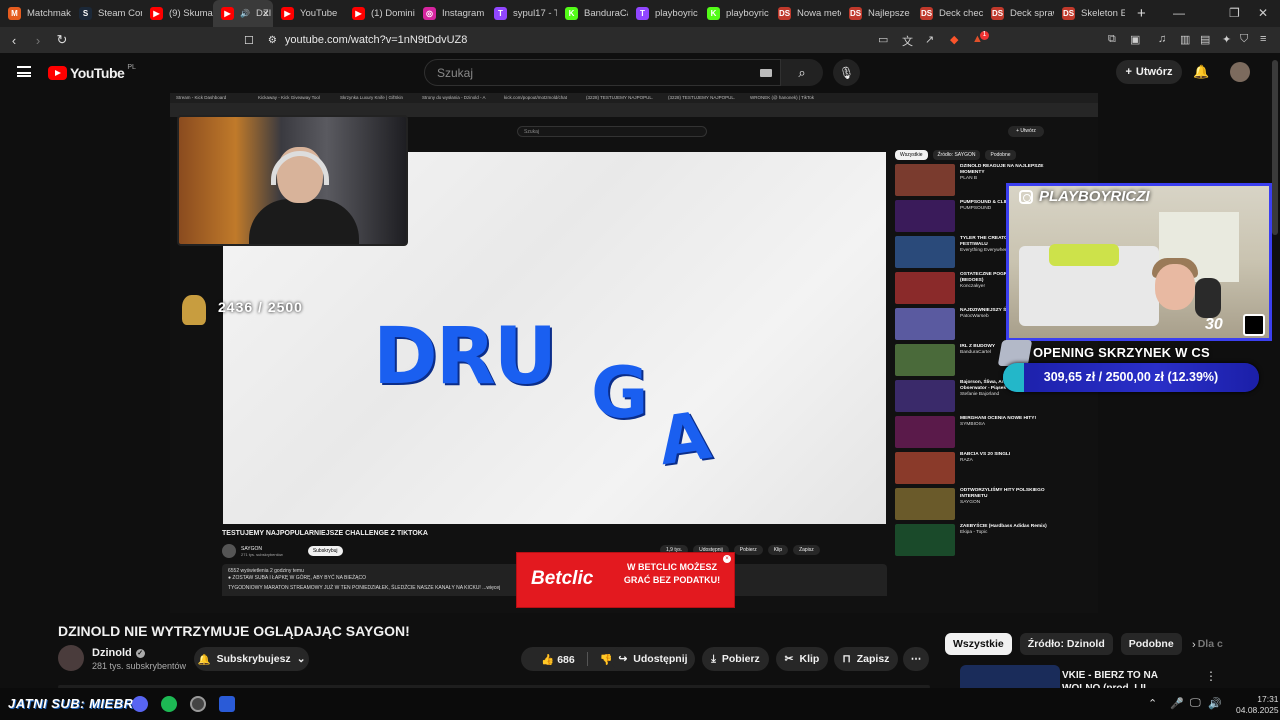 This screenshot has width=1280, height=720. What do you see at coordinates (980, 394) in the screenshot?
I see `inner-rec-meta: Stefanie Bajorland` at bounding box center [980, 394].